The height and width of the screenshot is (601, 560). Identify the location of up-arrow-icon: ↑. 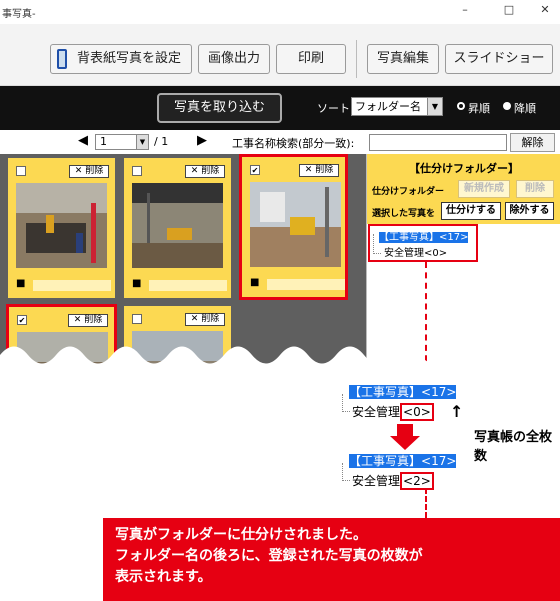
(457, 411).